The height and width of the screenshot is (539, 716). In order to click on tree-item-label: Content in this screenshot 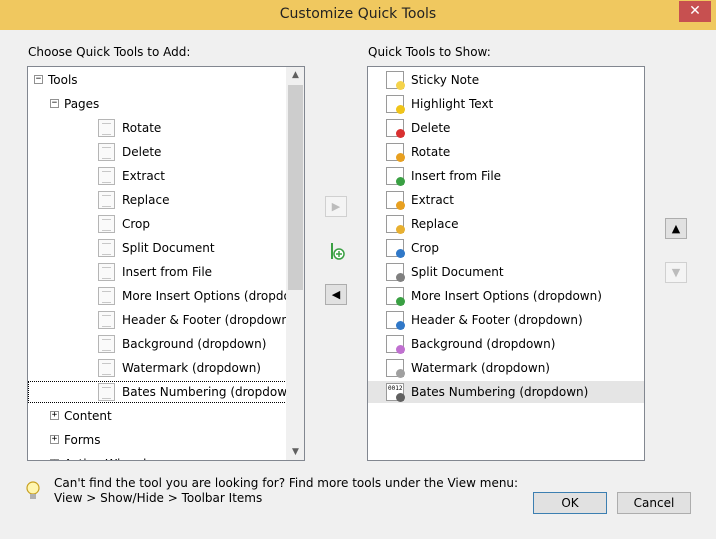, I will do `click(88, 416)`.